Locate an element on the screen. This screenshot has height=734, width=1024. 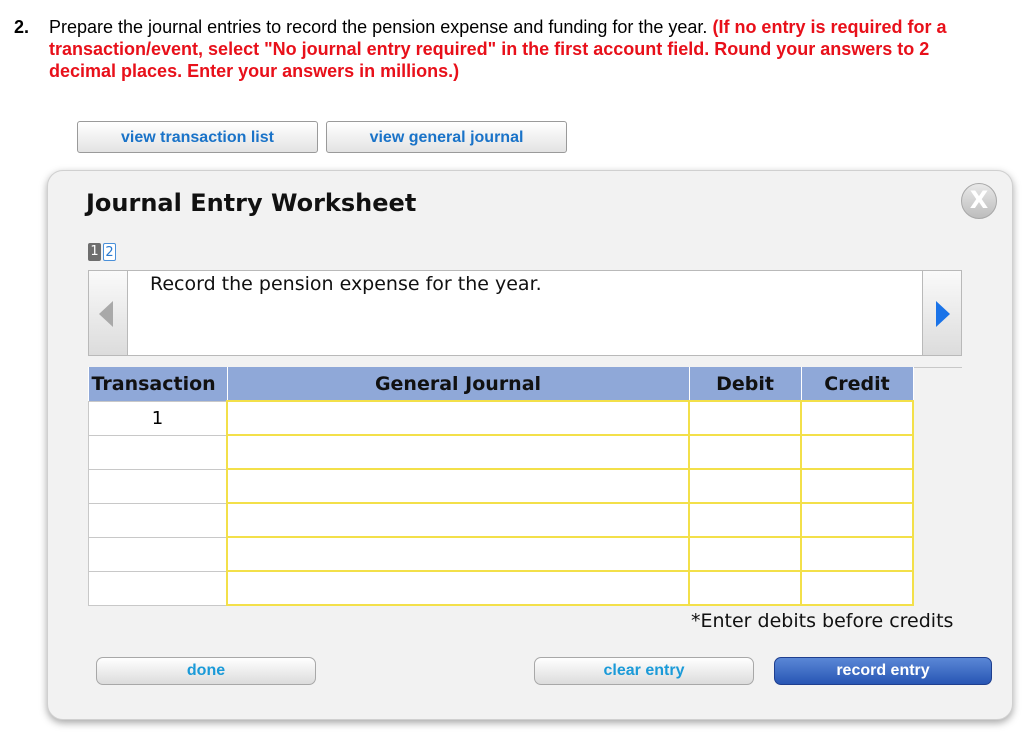
clear-entry-button: clear entry is located at coordinates (644, 671).